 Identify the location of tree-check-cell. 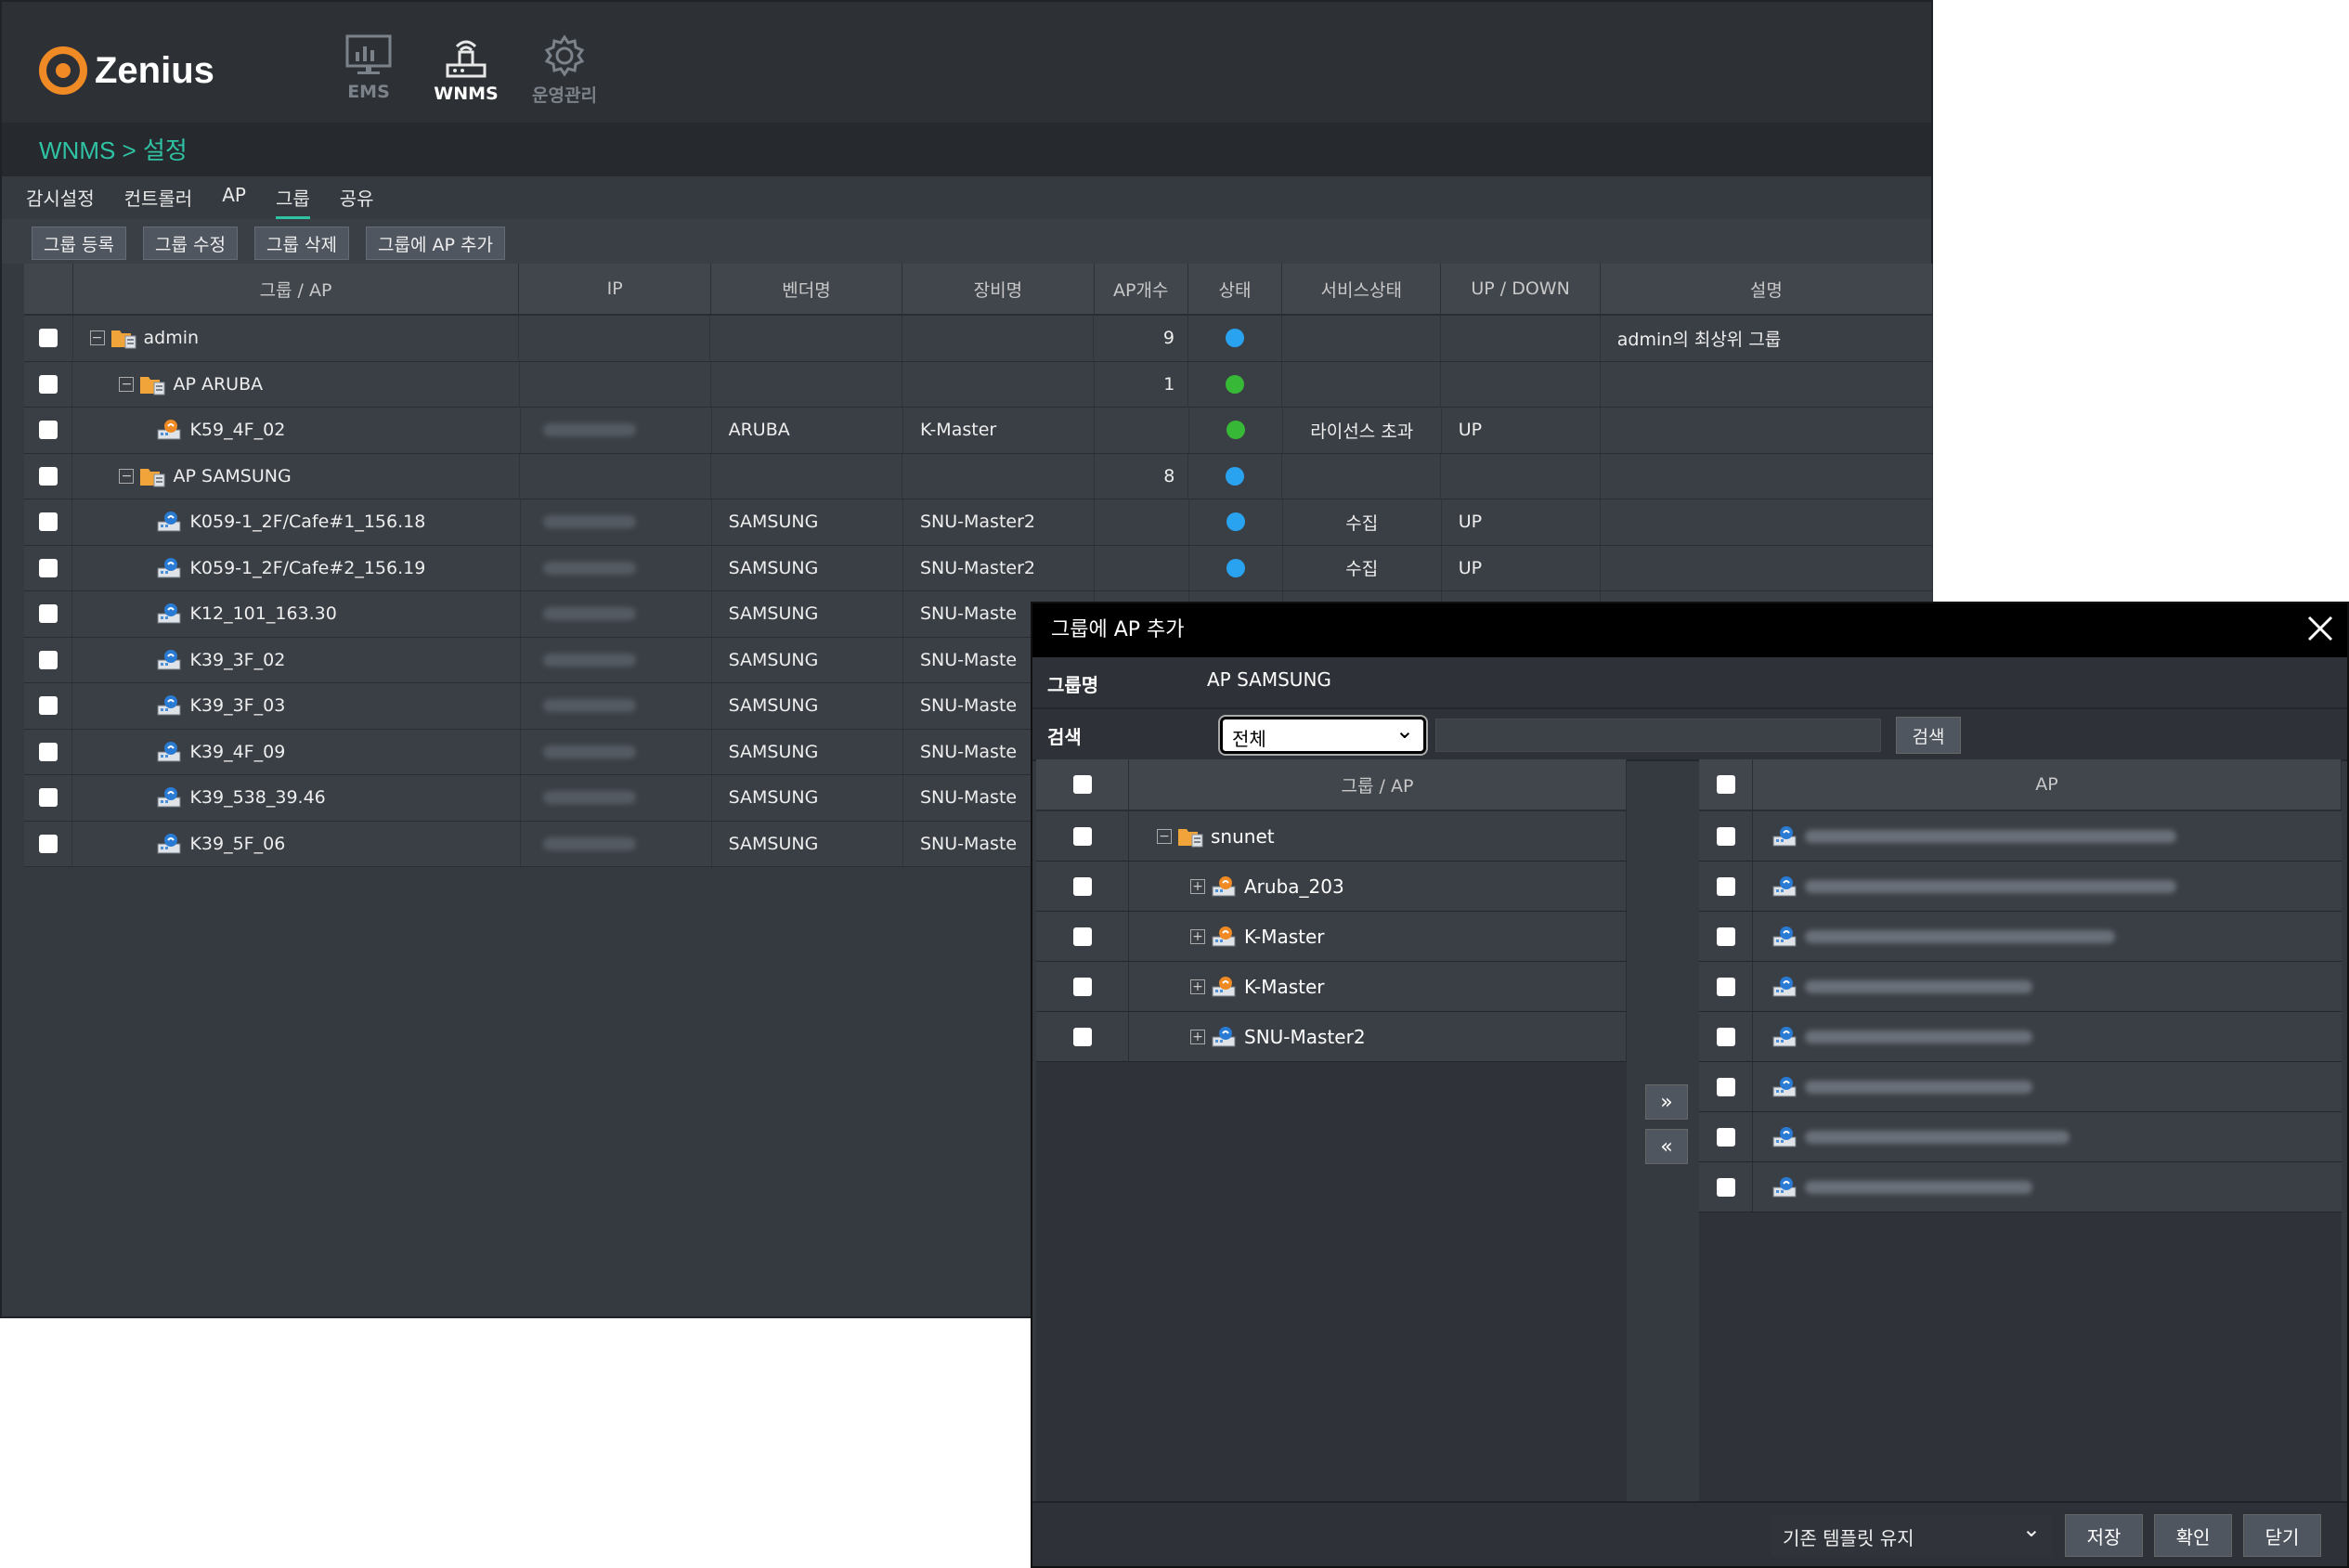
(1082, 886).